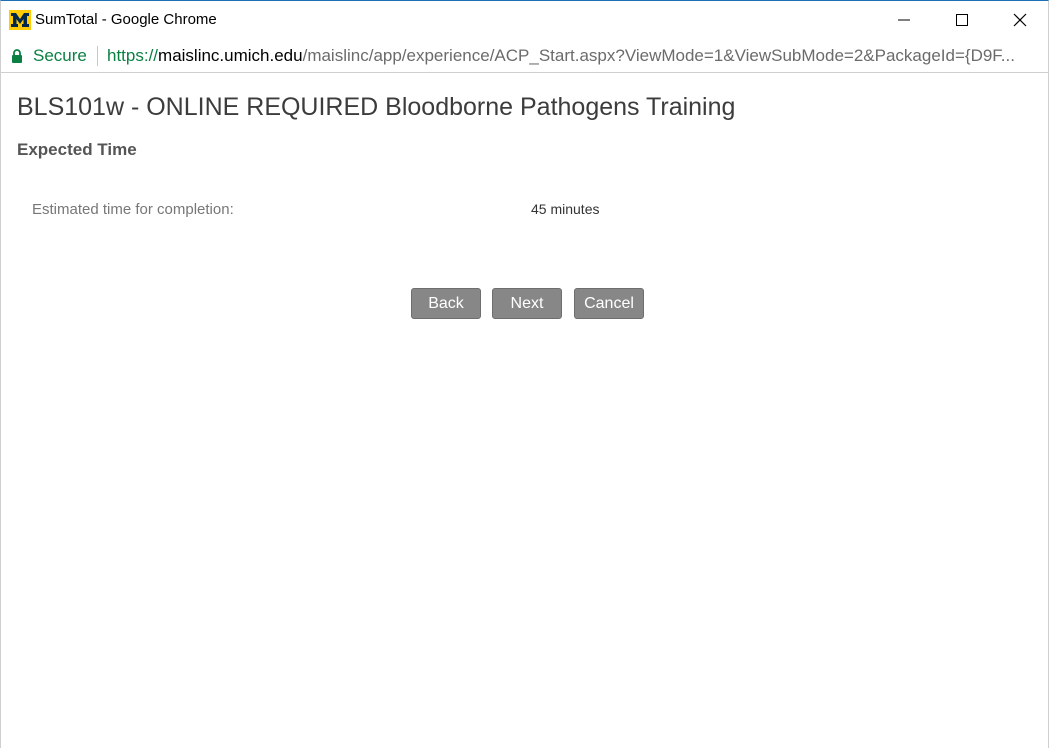  What do you see at coordinates (524, 20) in the screenshot?
I see `title-bar: SumTotal - Google Chrome` at bounding box center [524, 20].